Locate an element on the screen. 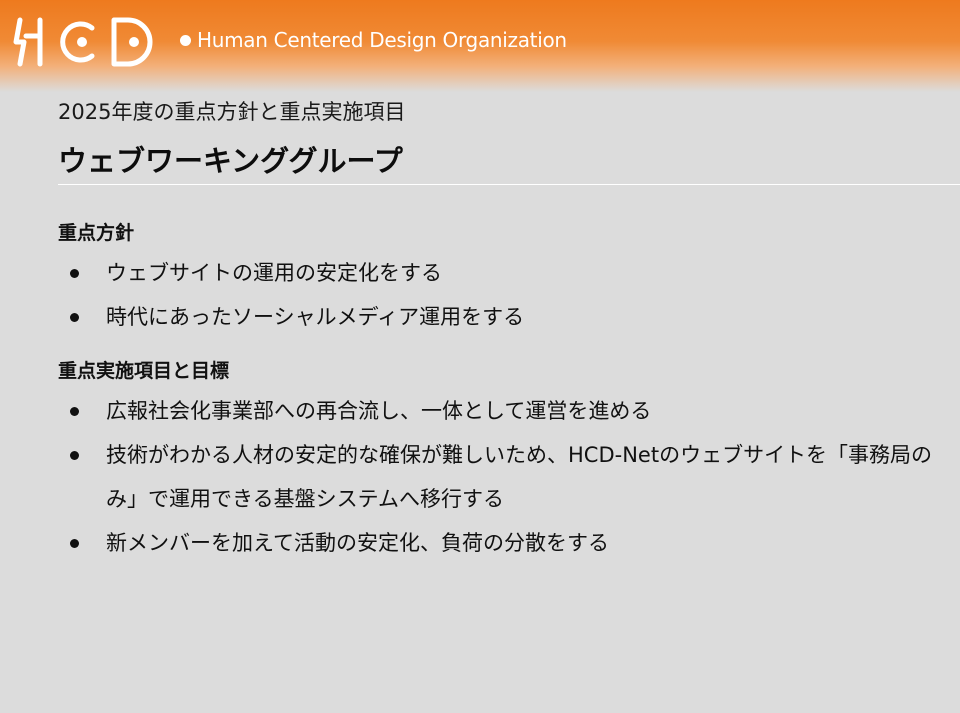 Image resolution: width=960 pixels, height=713 pixels. list-item: 時代にあったソーシャルメディア運用をする is located at coordinates (498, 317).